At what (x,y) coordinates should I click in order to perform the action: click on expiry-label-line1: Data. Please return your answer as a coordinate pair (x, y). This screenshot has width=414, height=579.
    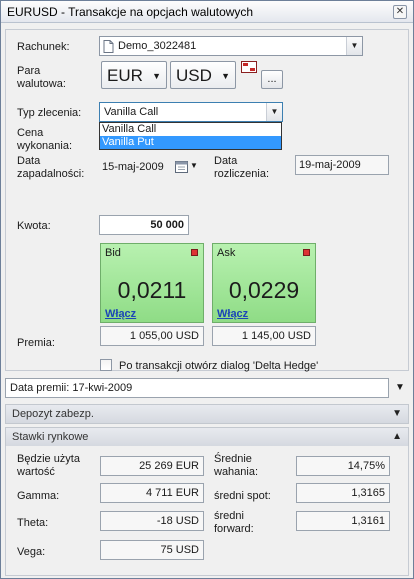
    Looking at the image, I should click on (29, 161).